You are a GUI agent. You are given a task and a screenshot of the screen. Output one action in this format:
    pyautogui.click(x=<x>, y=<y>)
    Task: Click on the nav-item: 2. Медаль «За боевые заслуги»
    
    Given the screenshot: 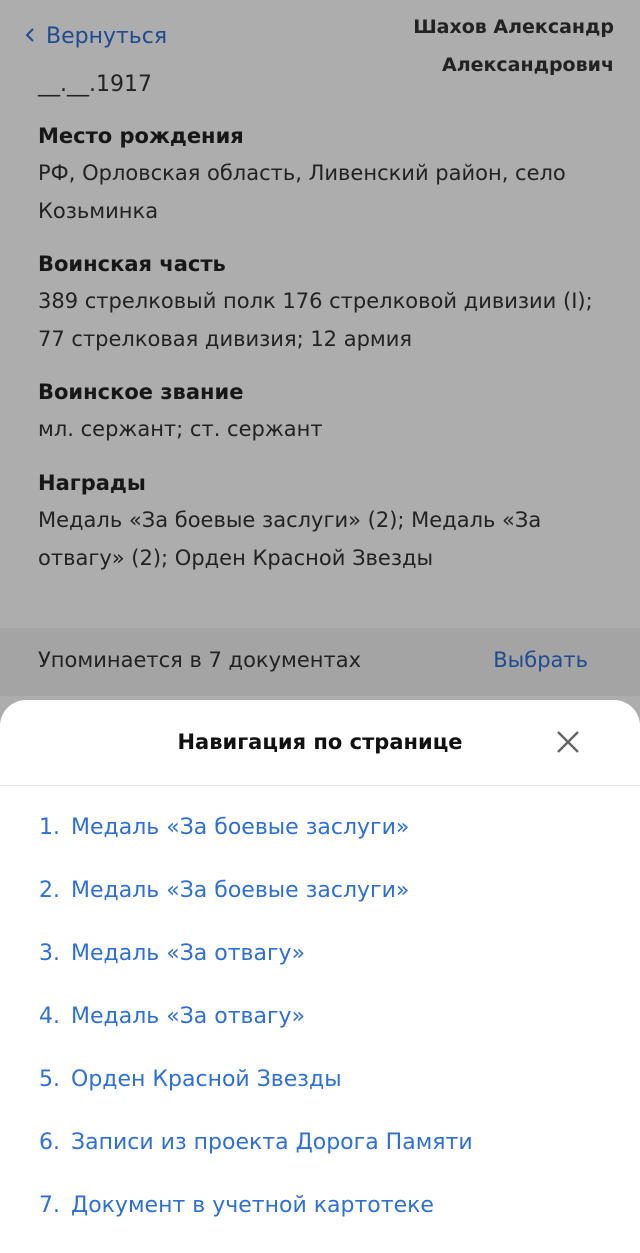 What is the action you would take?
    pyautogui.click(x=320, y=890)
    